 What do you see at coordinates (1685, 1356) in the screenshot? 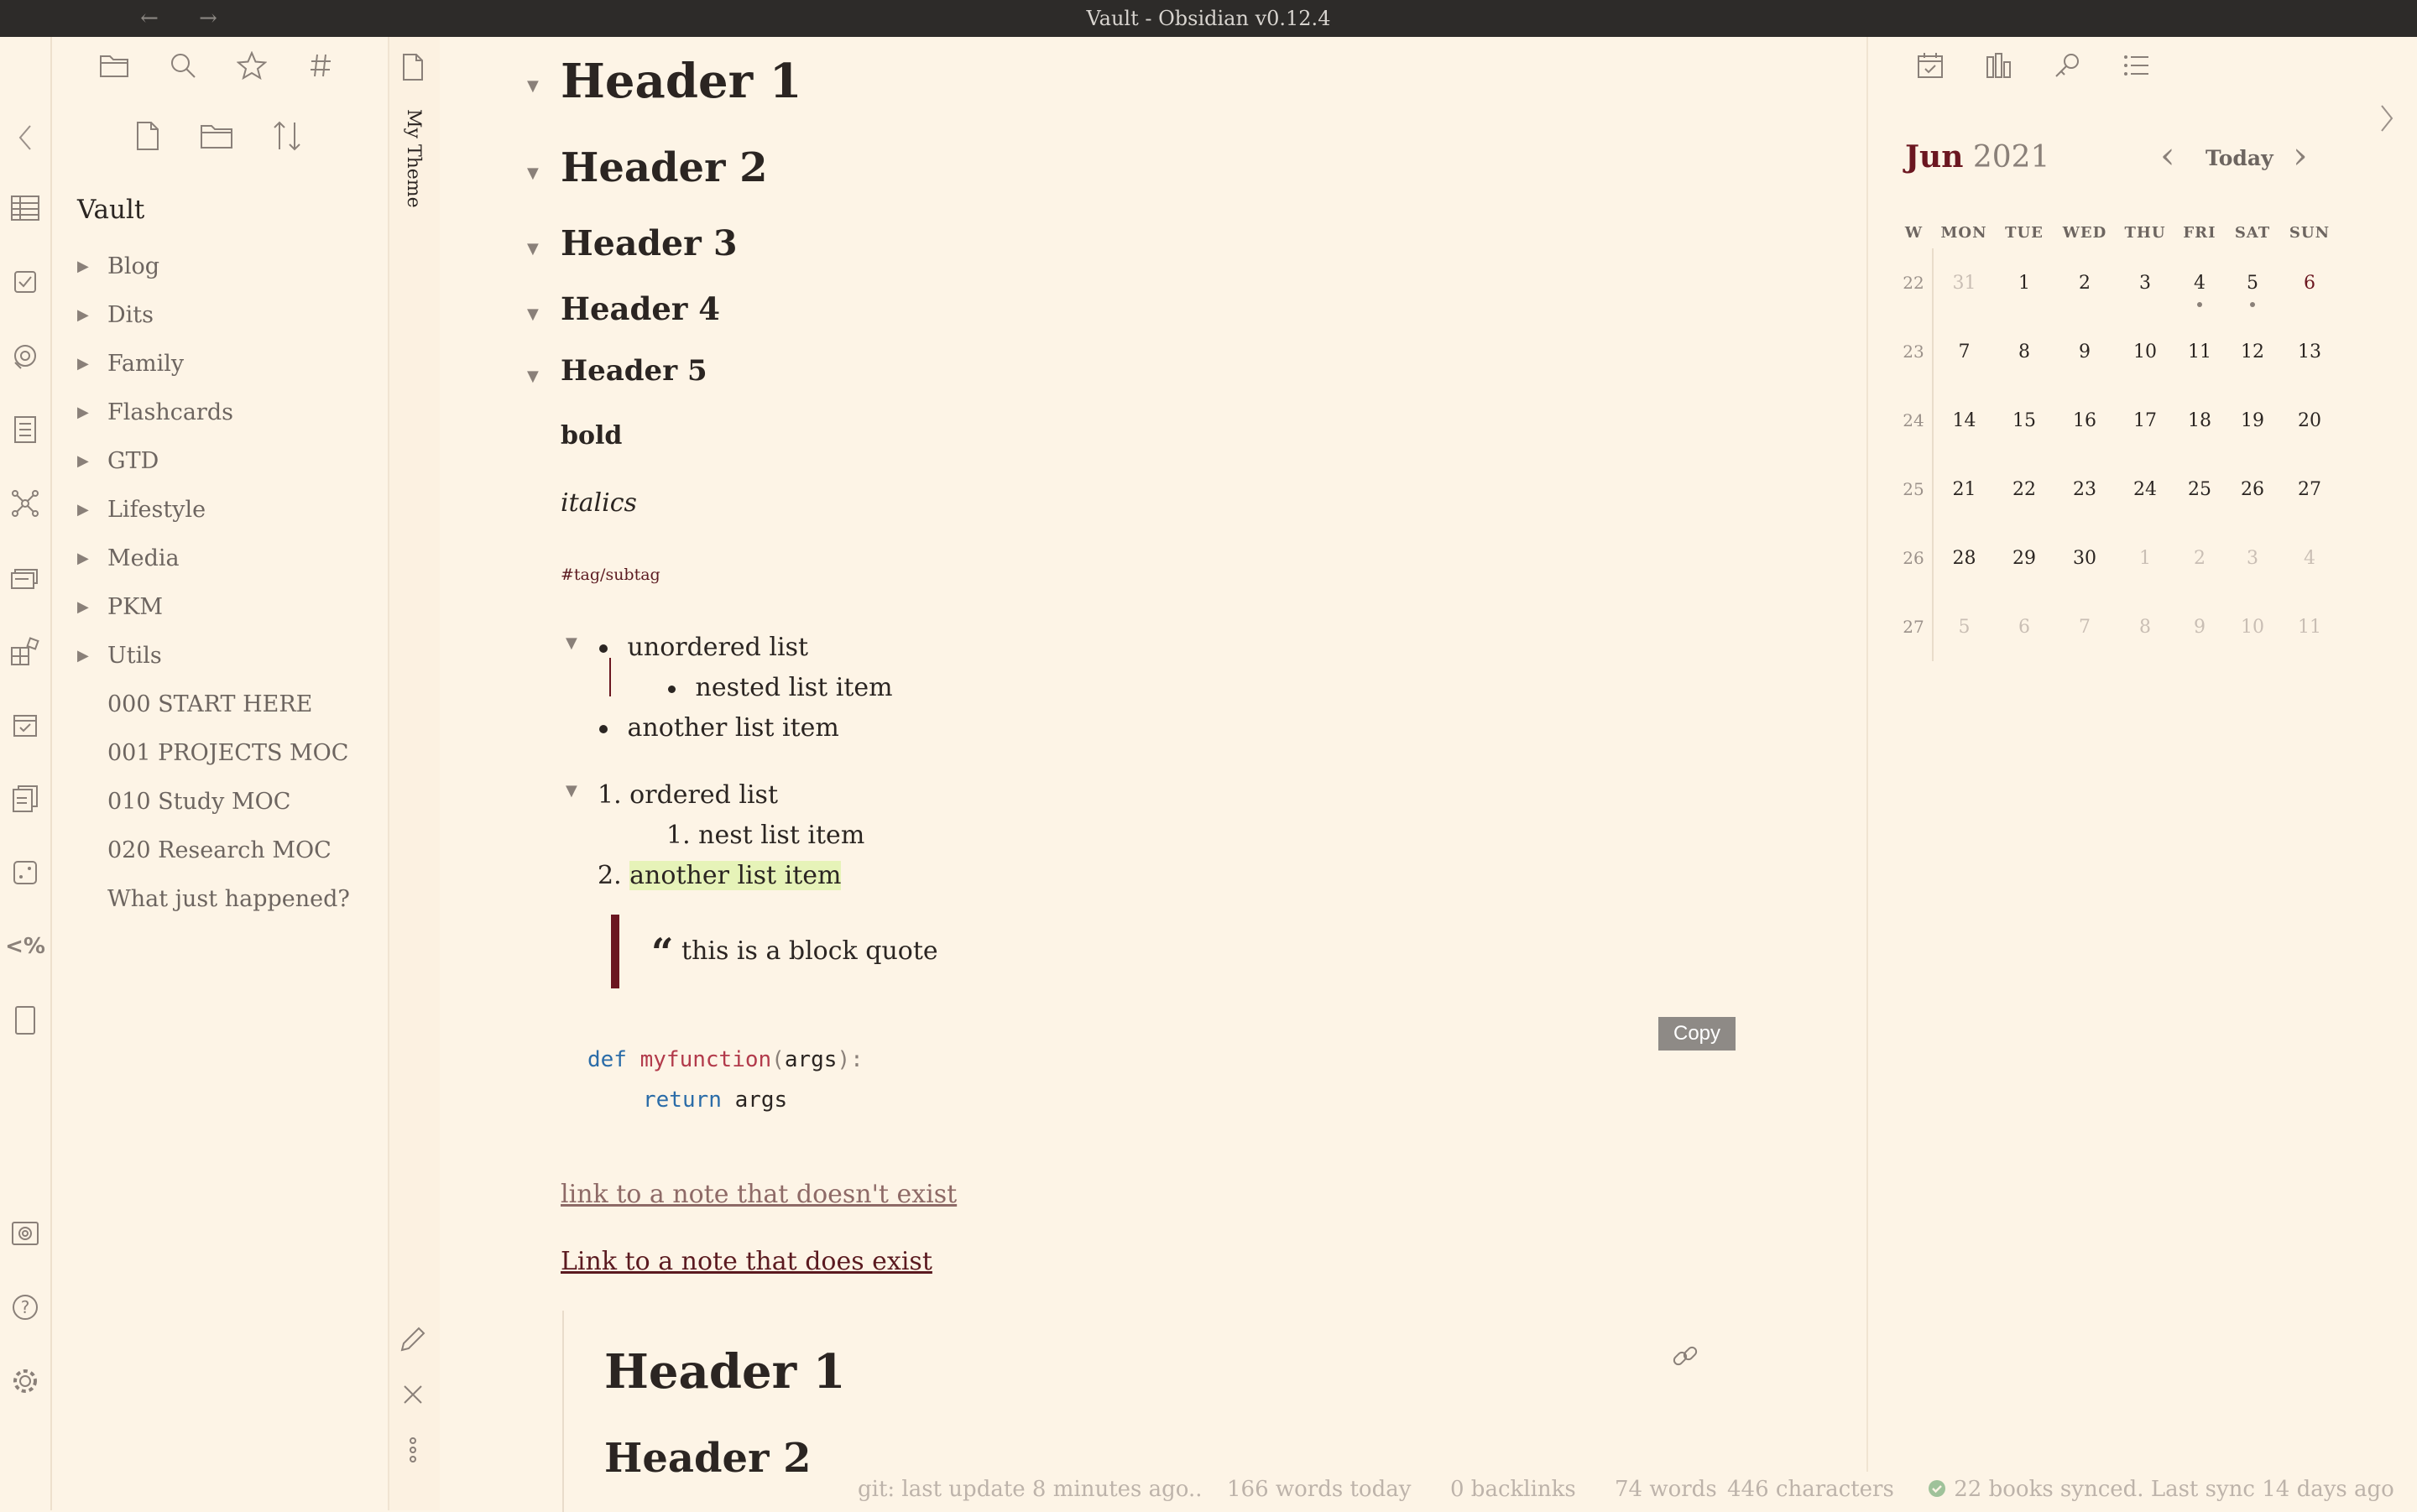
I see `link-icon` at bounding box center [1685, 1356].